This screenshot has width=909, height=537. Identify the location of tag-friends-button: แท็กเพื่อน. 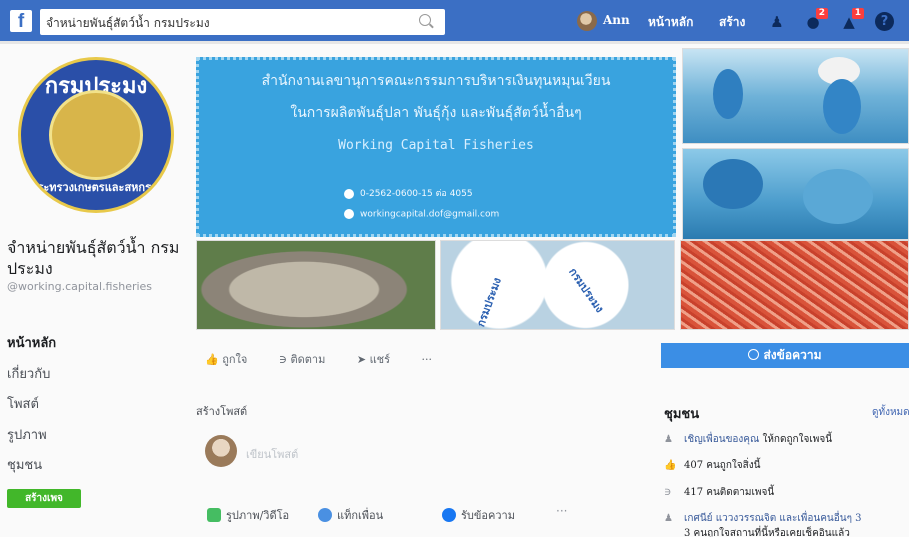
(350, 515).